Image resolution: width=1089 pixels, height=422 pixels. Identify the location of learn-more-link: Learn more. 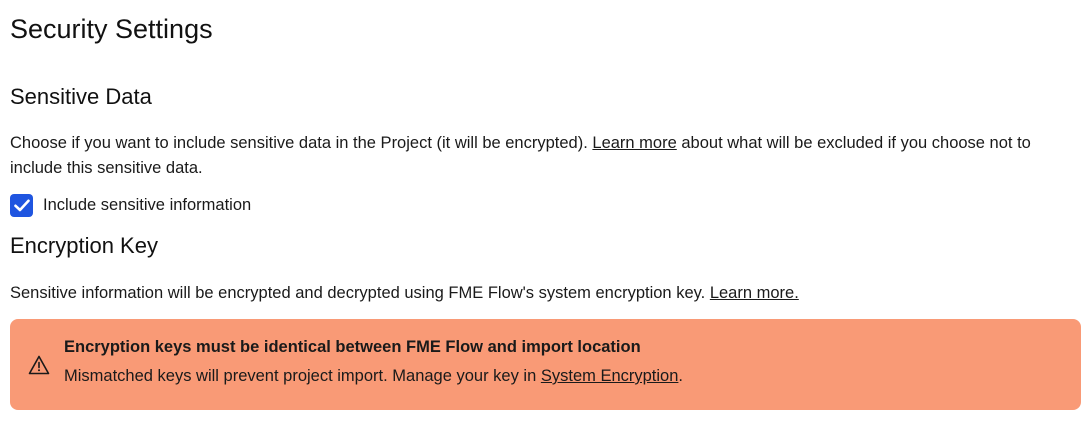
(634, 143).